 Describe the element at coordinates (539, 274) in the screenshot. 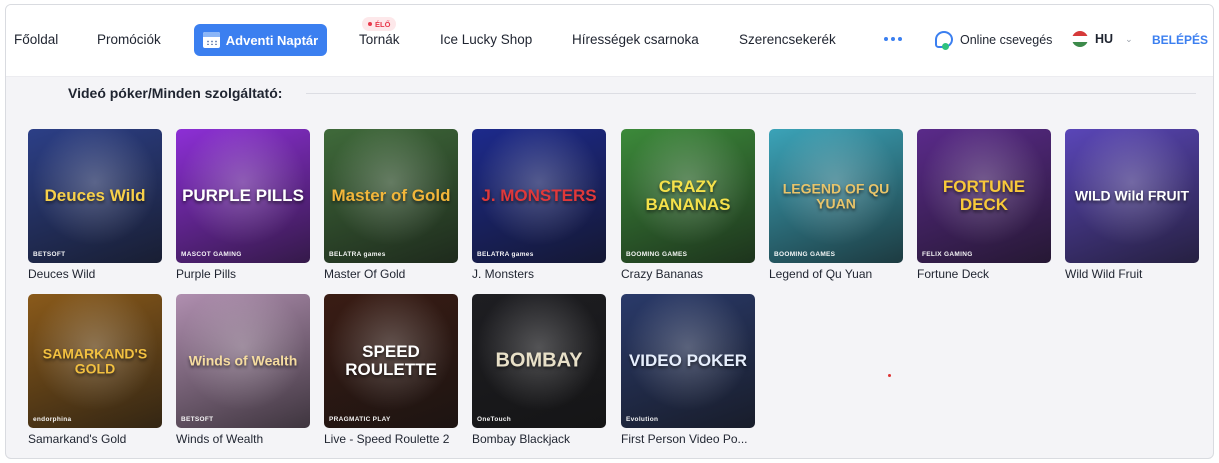

I see `game-name: J. Monsters` at that location.